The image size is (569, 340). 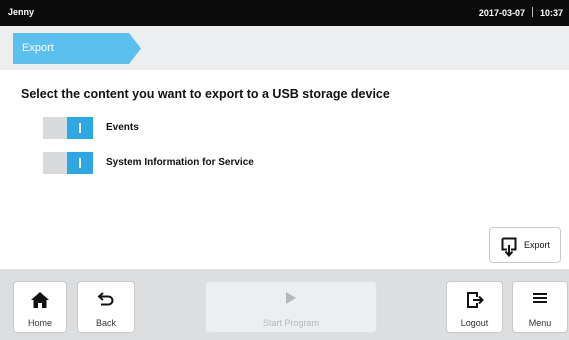 I want to click on usb-export-icon, so click(x=509, y=247).